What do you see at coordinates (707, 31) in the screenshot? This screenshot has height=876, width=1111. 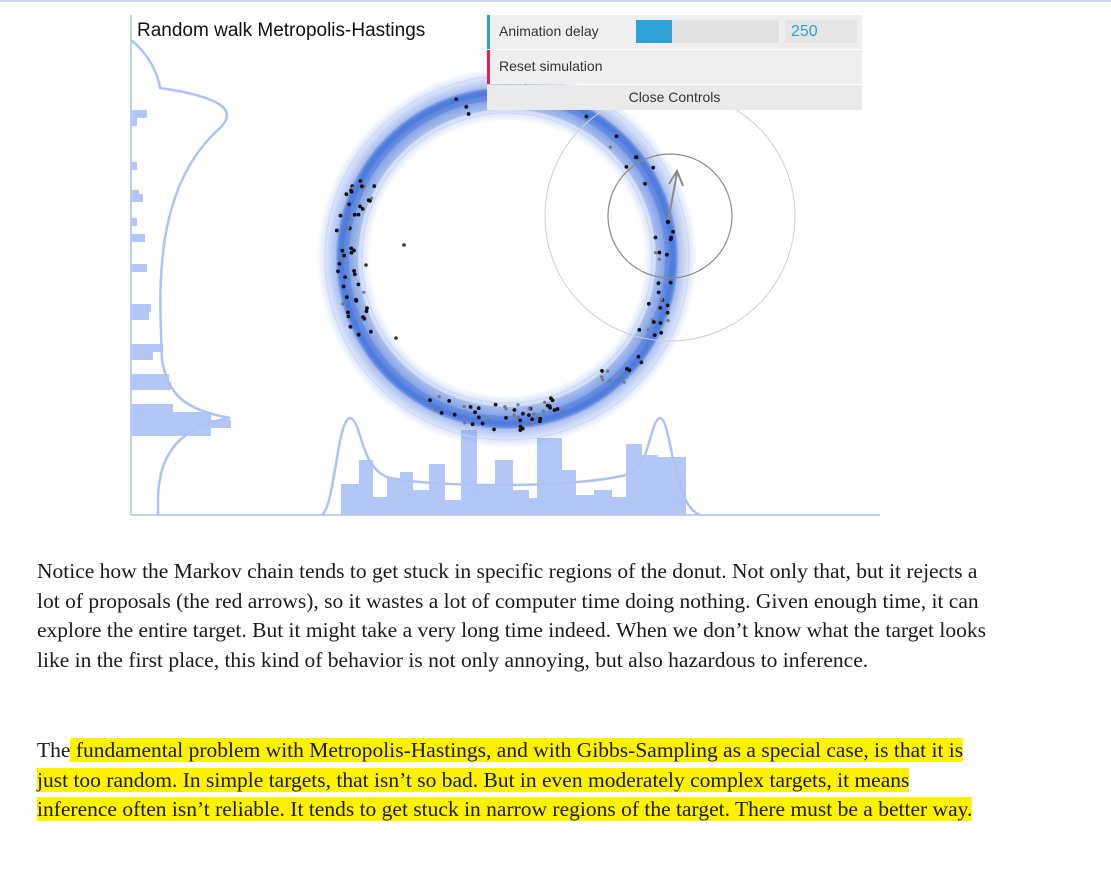 I see `animation-delay-slider` at bounding box center [707, 31].